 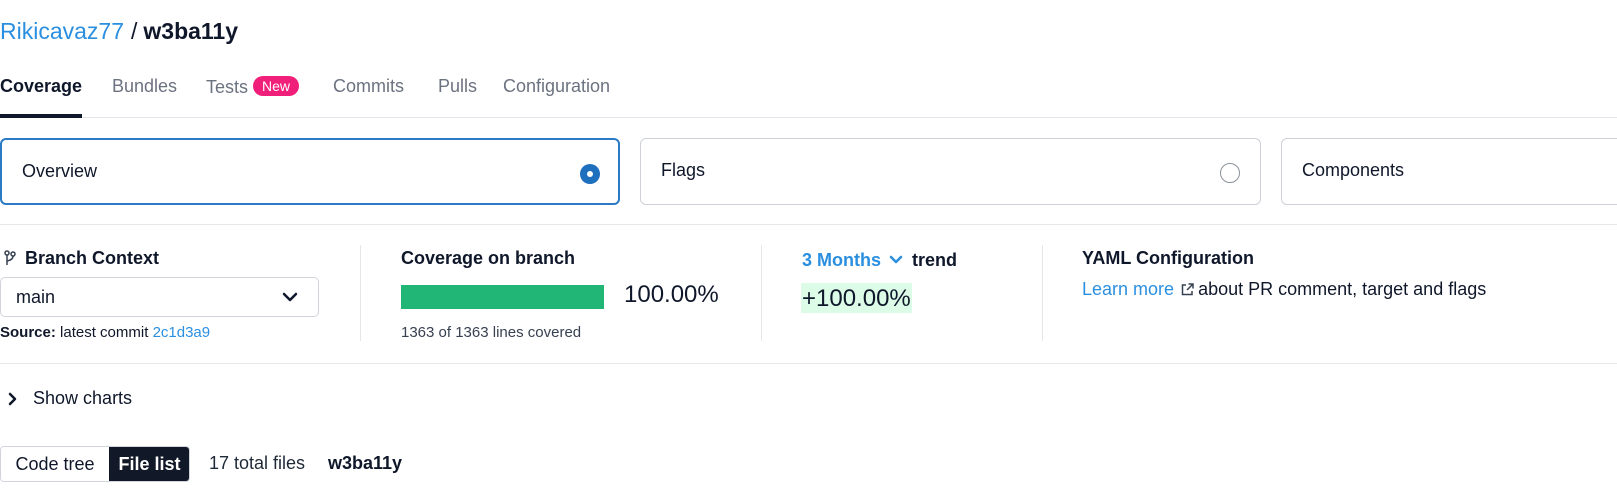 What do you see at coordinates (491, 332) in the screenshot?
I see `coverage-lines: 1363 of 1363 lines covered` at bounding box center [491, 332].